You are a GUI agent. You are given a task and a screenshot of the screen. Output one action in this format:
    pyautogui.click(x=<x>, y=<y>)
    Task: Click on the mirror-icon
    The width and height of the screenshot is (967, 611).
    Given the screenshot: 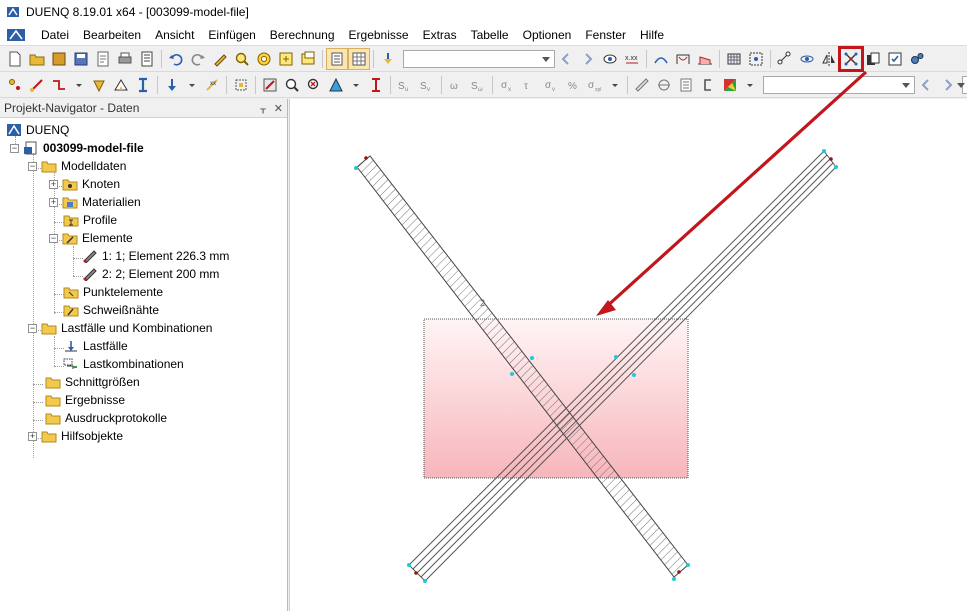 What is the action you would take?
    pyautogui.click(x=829, y=59)
    